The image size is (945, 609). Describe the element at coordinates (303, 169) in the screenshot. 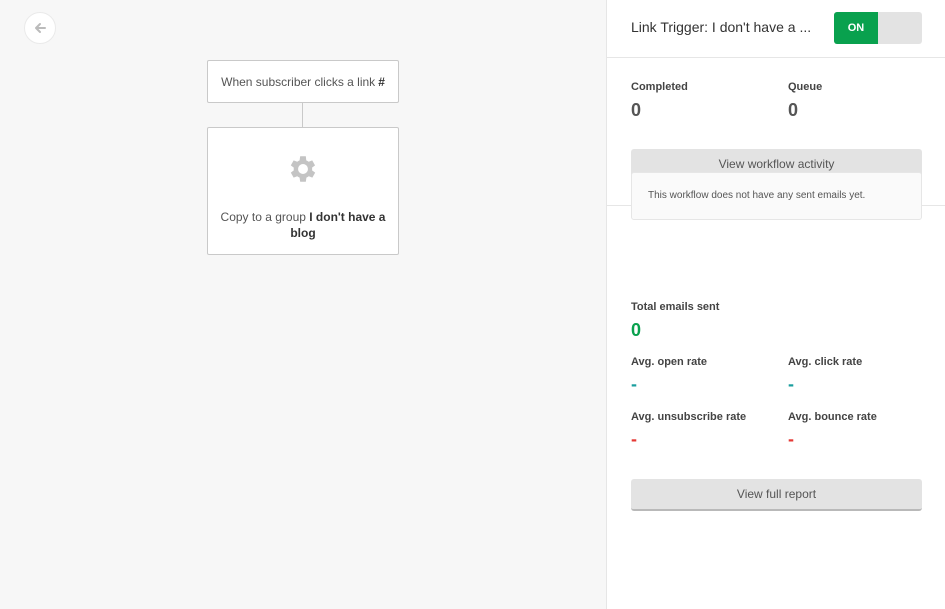

I see `gear-icon` at that location.